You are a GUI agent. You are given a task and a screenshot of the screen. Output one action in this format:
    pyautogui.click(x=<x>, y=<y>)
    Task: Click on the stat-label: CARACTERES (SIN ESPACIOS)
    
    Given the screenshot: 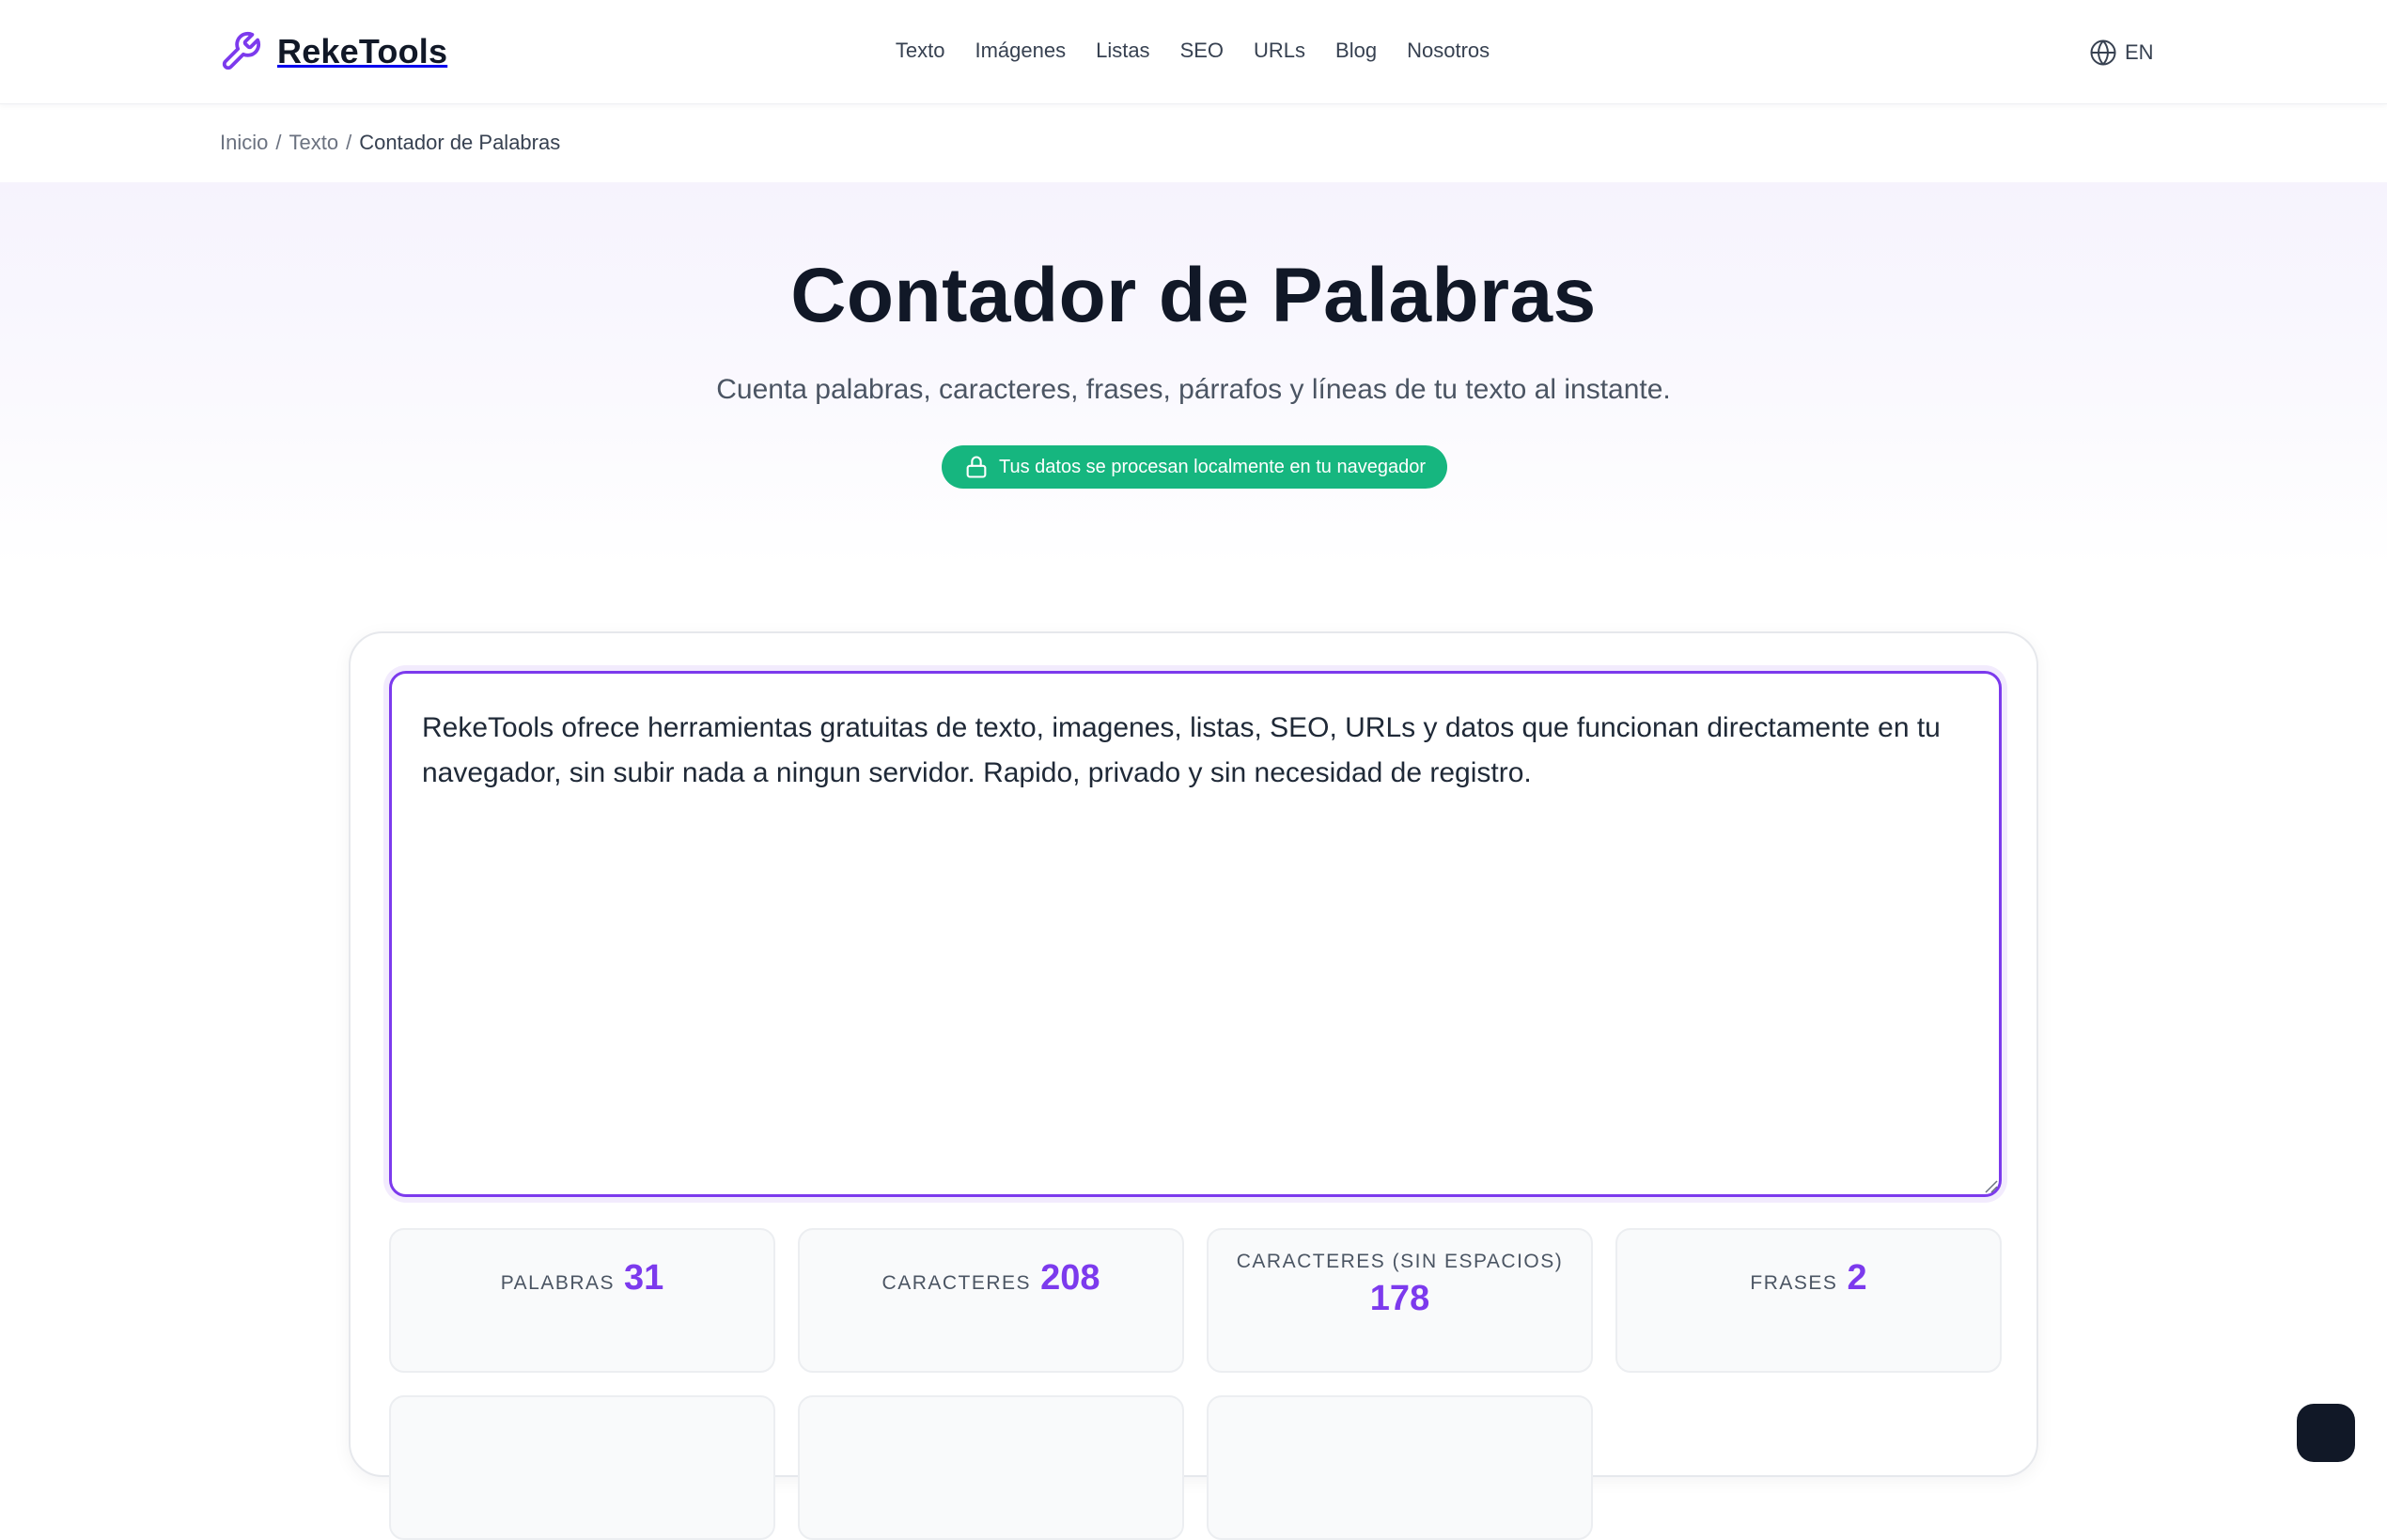 What is the action you would take?
    pyautogui.click(x=1400, y=1261)
    